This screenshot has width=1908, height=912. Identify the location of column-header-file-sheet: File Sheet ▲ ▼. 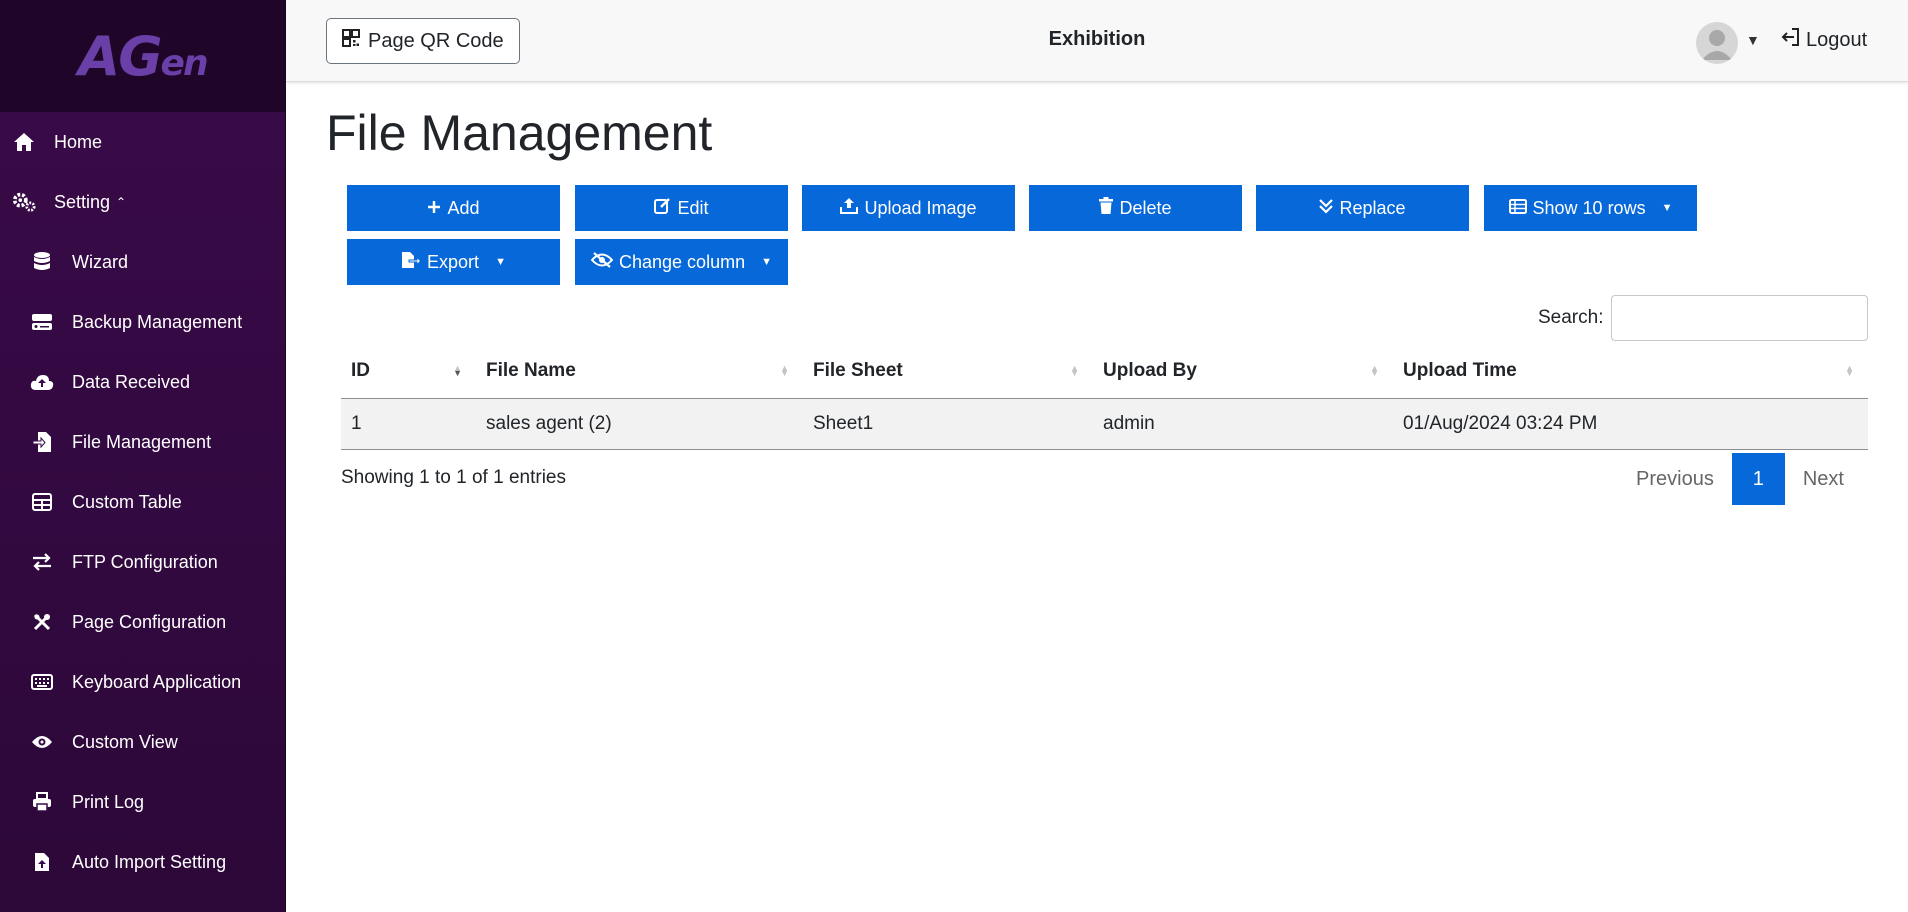
(948, 371).